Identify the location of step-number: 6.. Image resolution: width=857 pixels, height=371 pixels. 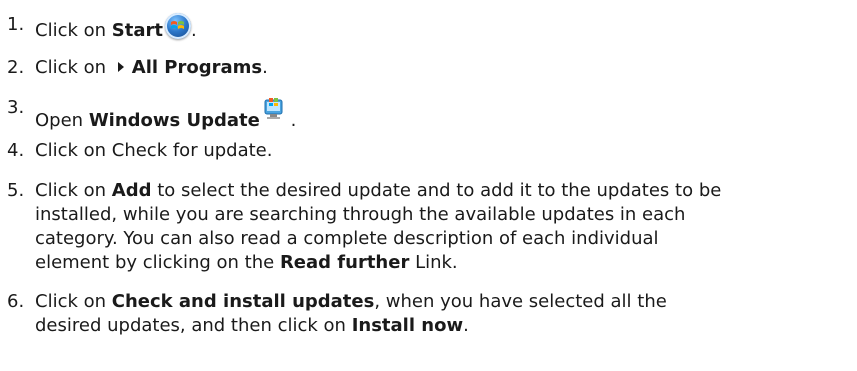
(16, 301).